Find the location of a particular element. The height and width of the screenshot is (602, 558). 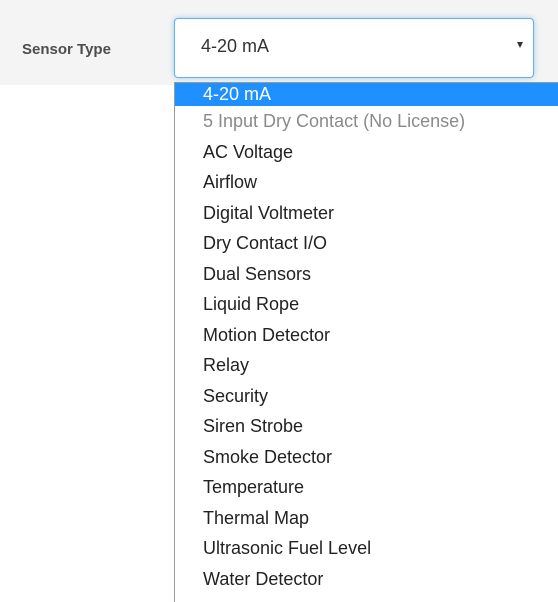

sensor-type-option: Water Detector is located at coordinates (366, 579).